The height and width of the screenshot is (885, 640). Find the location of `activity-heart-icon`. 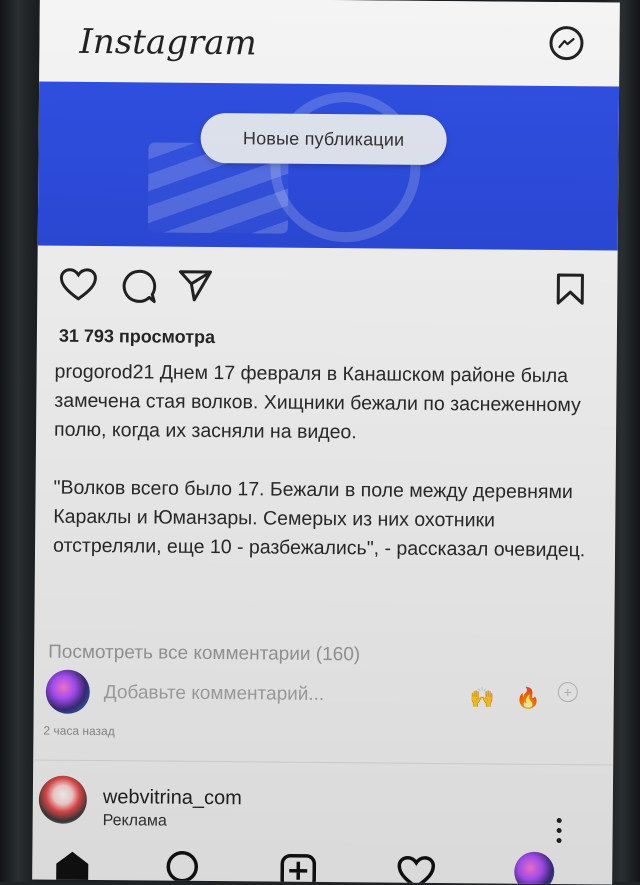

activity-heart-icon is located at coordinates (416, 868).